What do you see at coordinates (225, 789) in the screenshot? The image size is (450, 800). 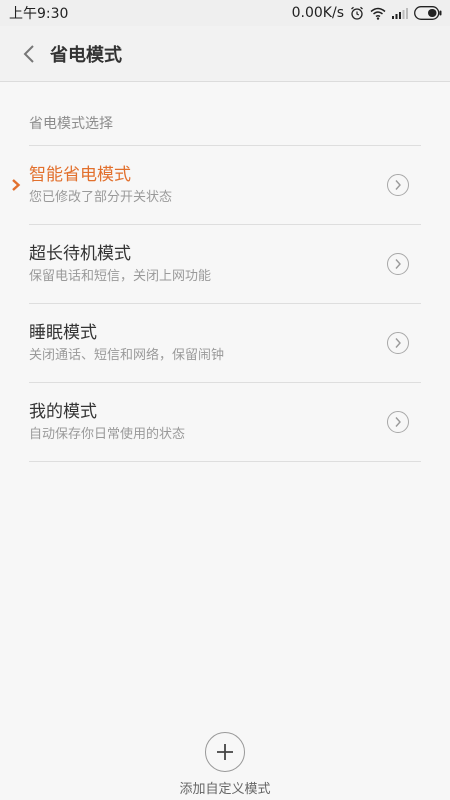 I see `add-custom-mode-label: 添加自定义模式` at bounding box center [225, 789].